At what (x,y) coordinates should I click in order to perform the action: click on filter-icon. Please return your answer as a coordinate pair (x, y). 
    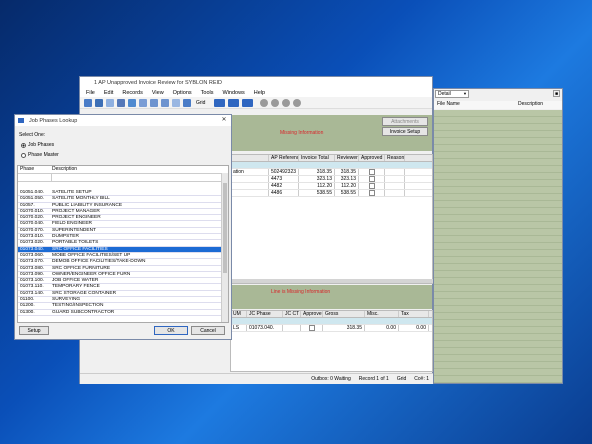
    Looking at the image, I should click on (143, 102).